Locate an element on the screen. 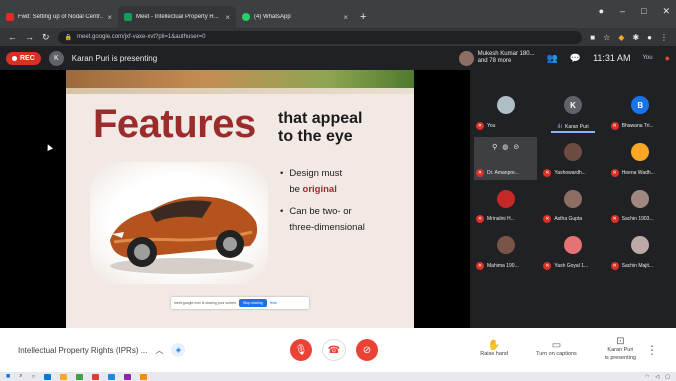 The width and height of the screenshot is (676, 381). search-icon: ⌕ is located at coordinates (20, 376).